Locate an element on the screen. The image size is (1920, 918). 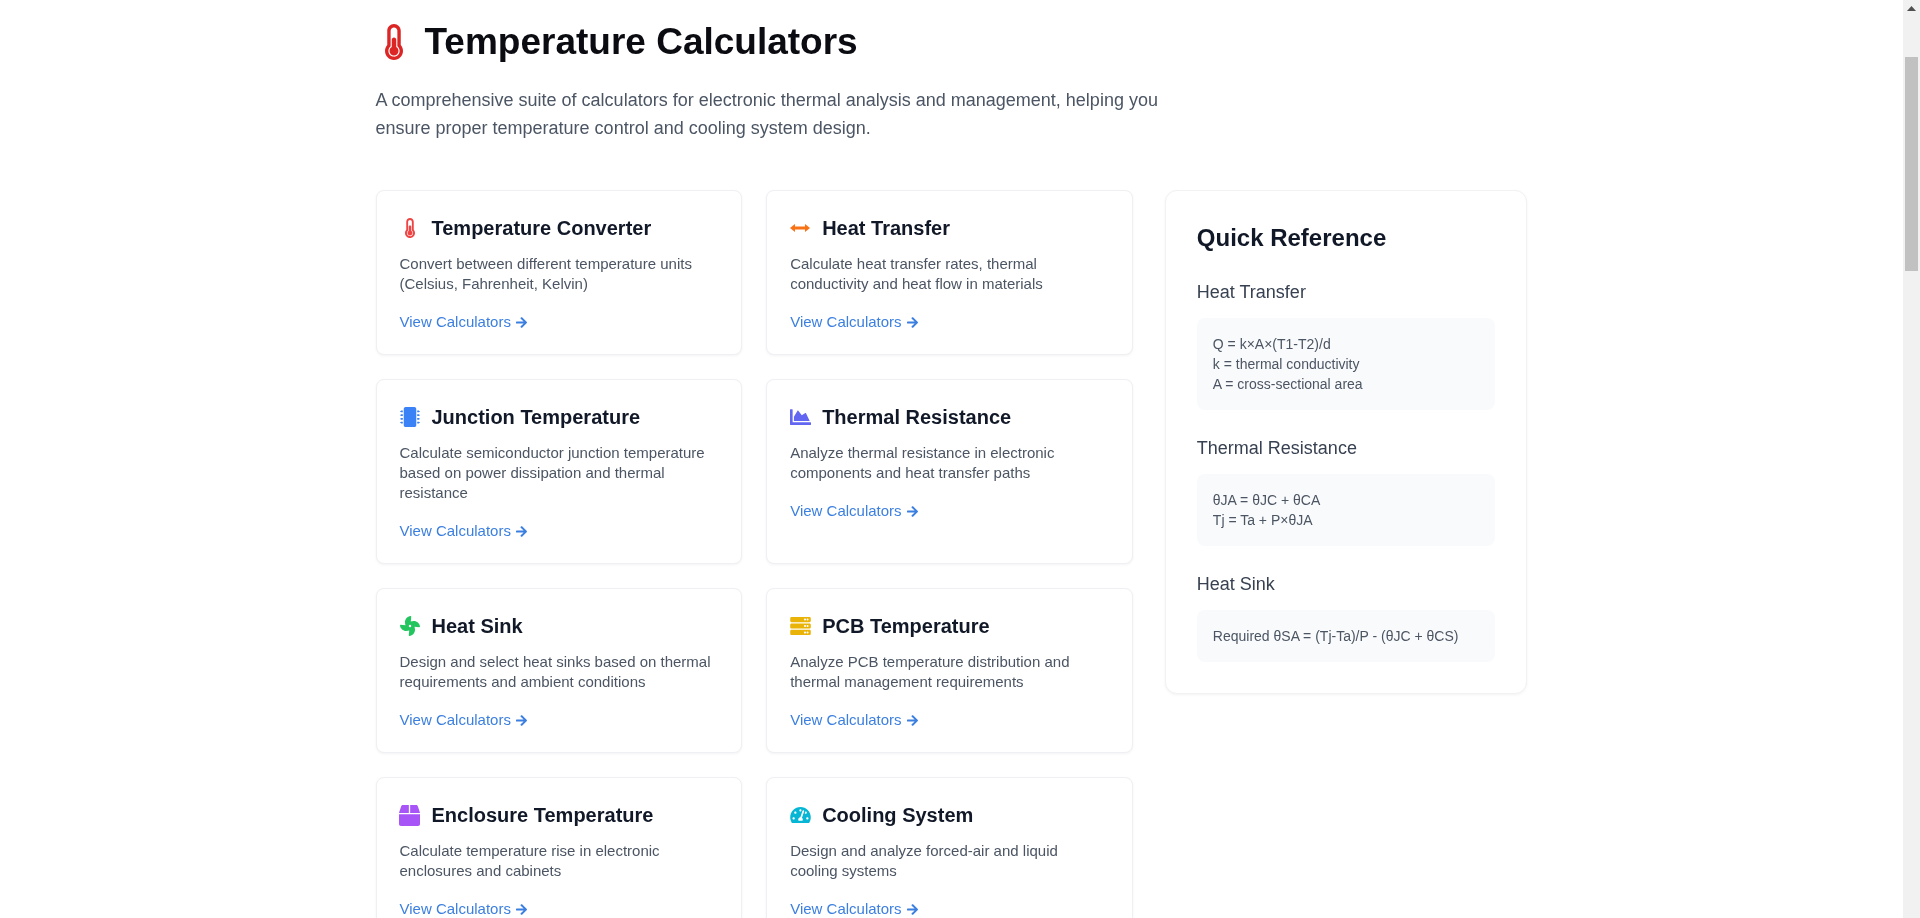
scroll-up-arrow-icon is located at coordinates (1911, 8).